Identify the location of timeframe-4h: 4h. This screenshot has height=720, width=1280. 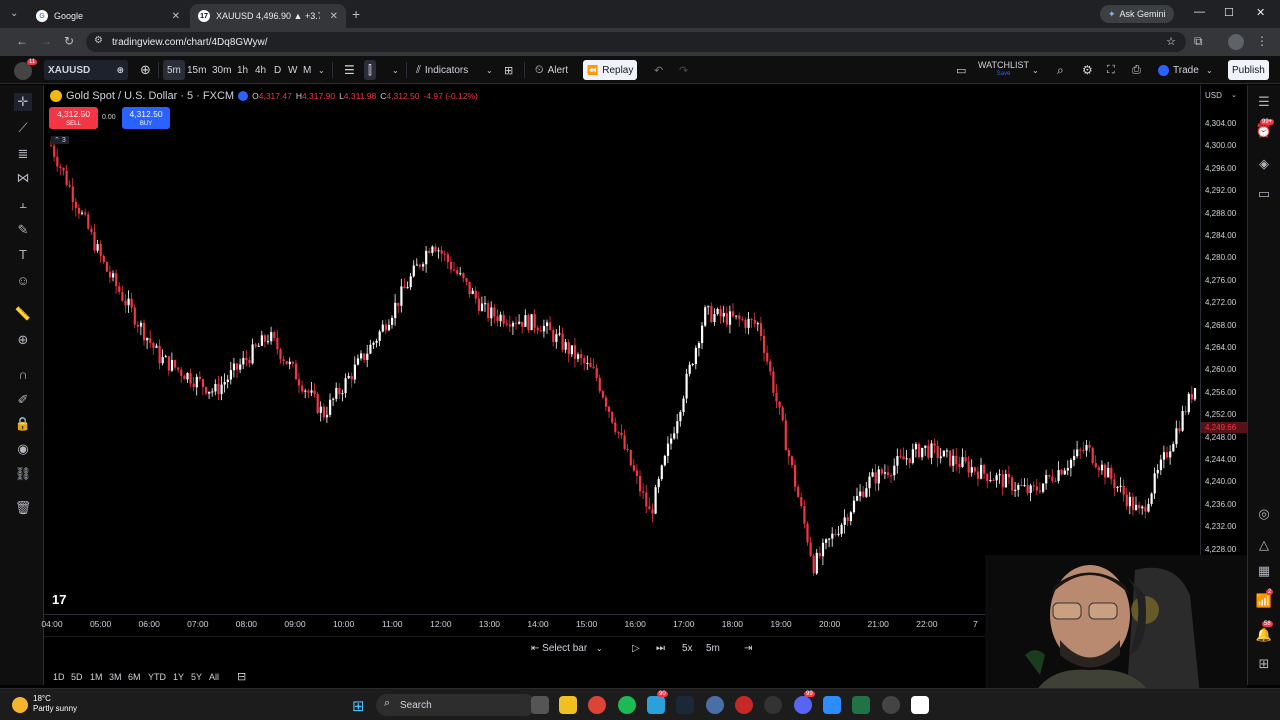
(260, 70).